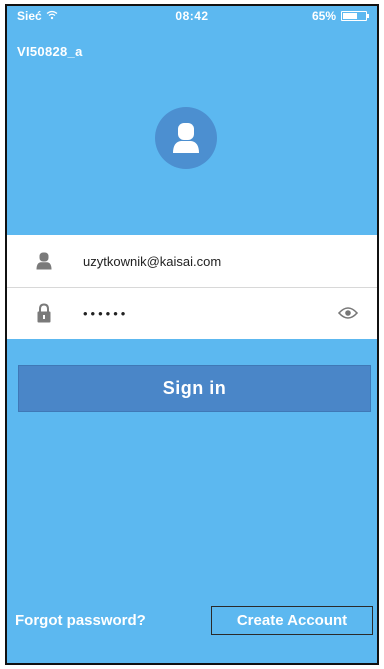  I want to click on user-avatar-icon, so click(186, 138).